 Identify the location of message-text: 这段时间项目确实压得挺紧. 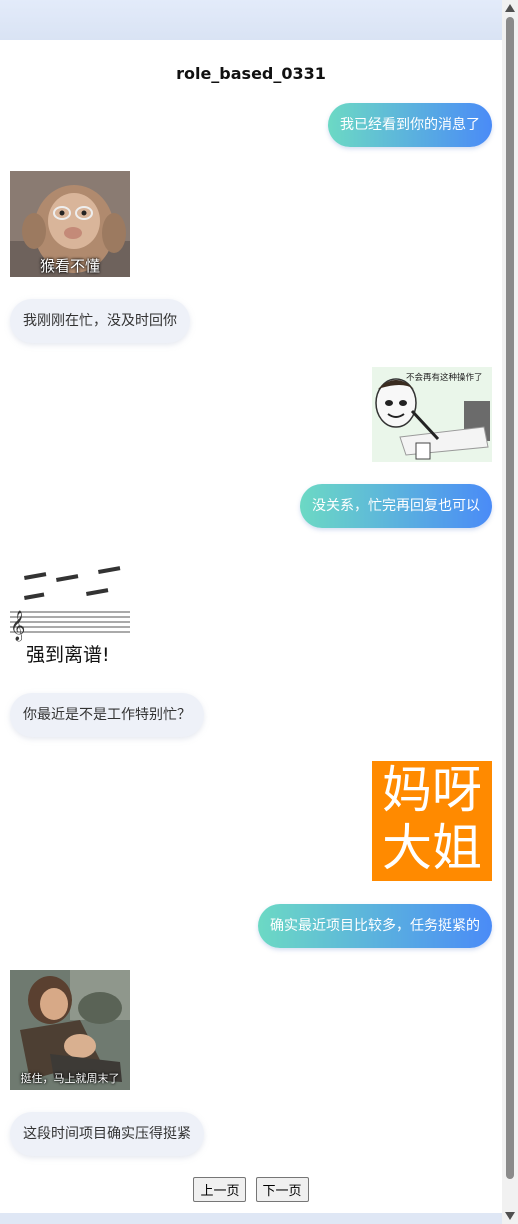
(107, 1134).